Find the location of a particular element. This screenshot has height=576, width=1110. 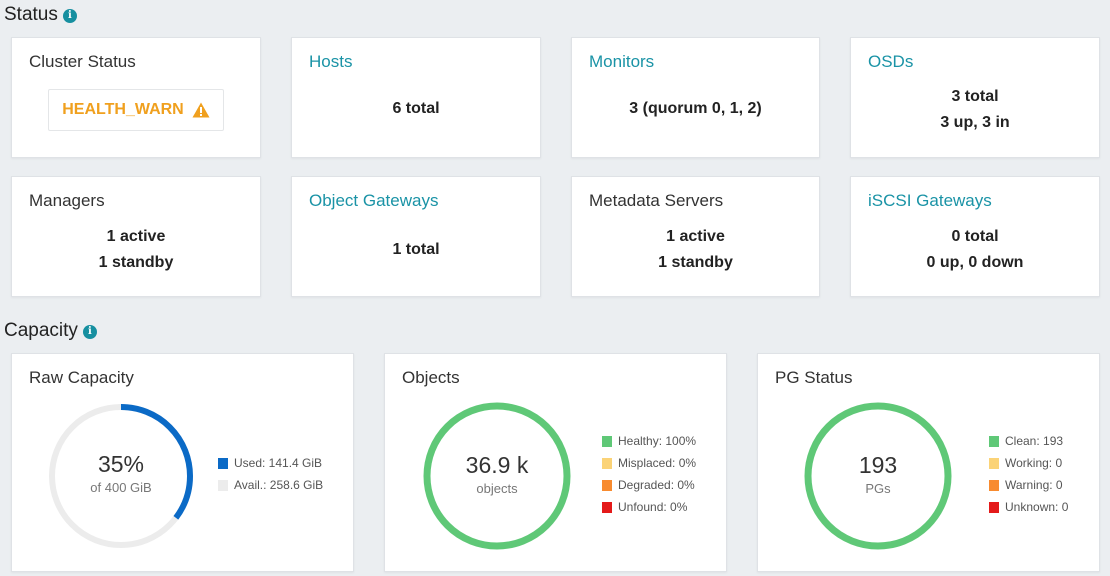

legend-label: Used: 141.4 GiB is located at coordinates (278, 463).